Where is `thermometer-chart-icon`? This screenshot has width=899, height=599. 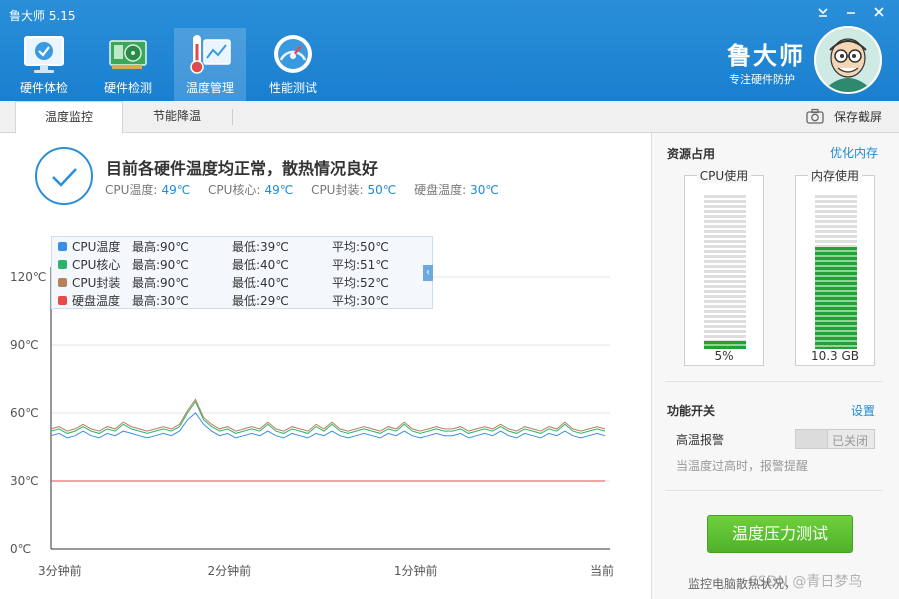
thermometer-chart-icon is located at coordinates (210, 54).